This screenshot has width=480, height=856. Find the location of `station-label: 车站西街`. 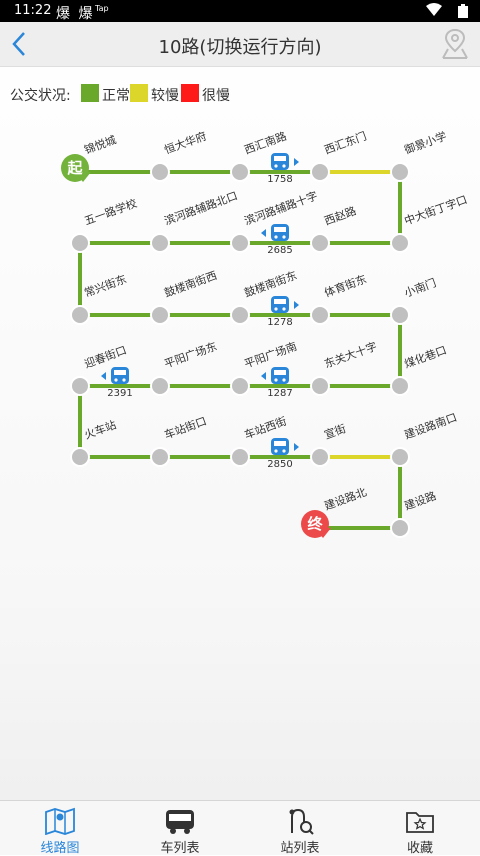

station-label: 车站西街 is located at coordinates (265, 428).